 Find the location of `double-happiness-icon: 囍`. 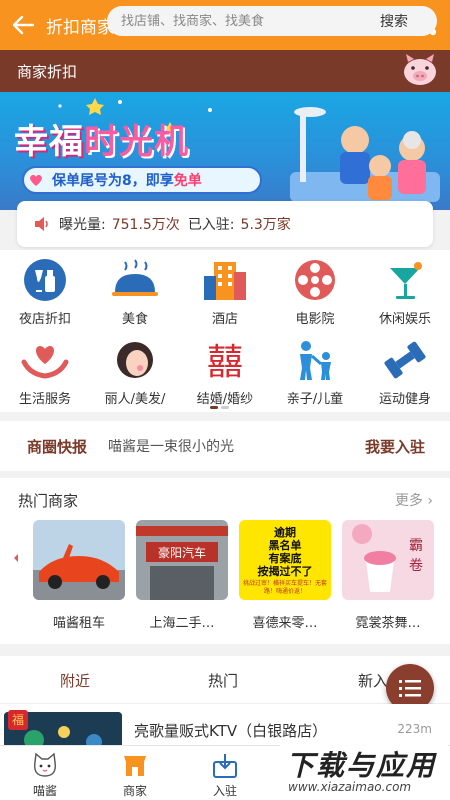

double-happiness-icon: 囍 is located at coordinates (225, 362).